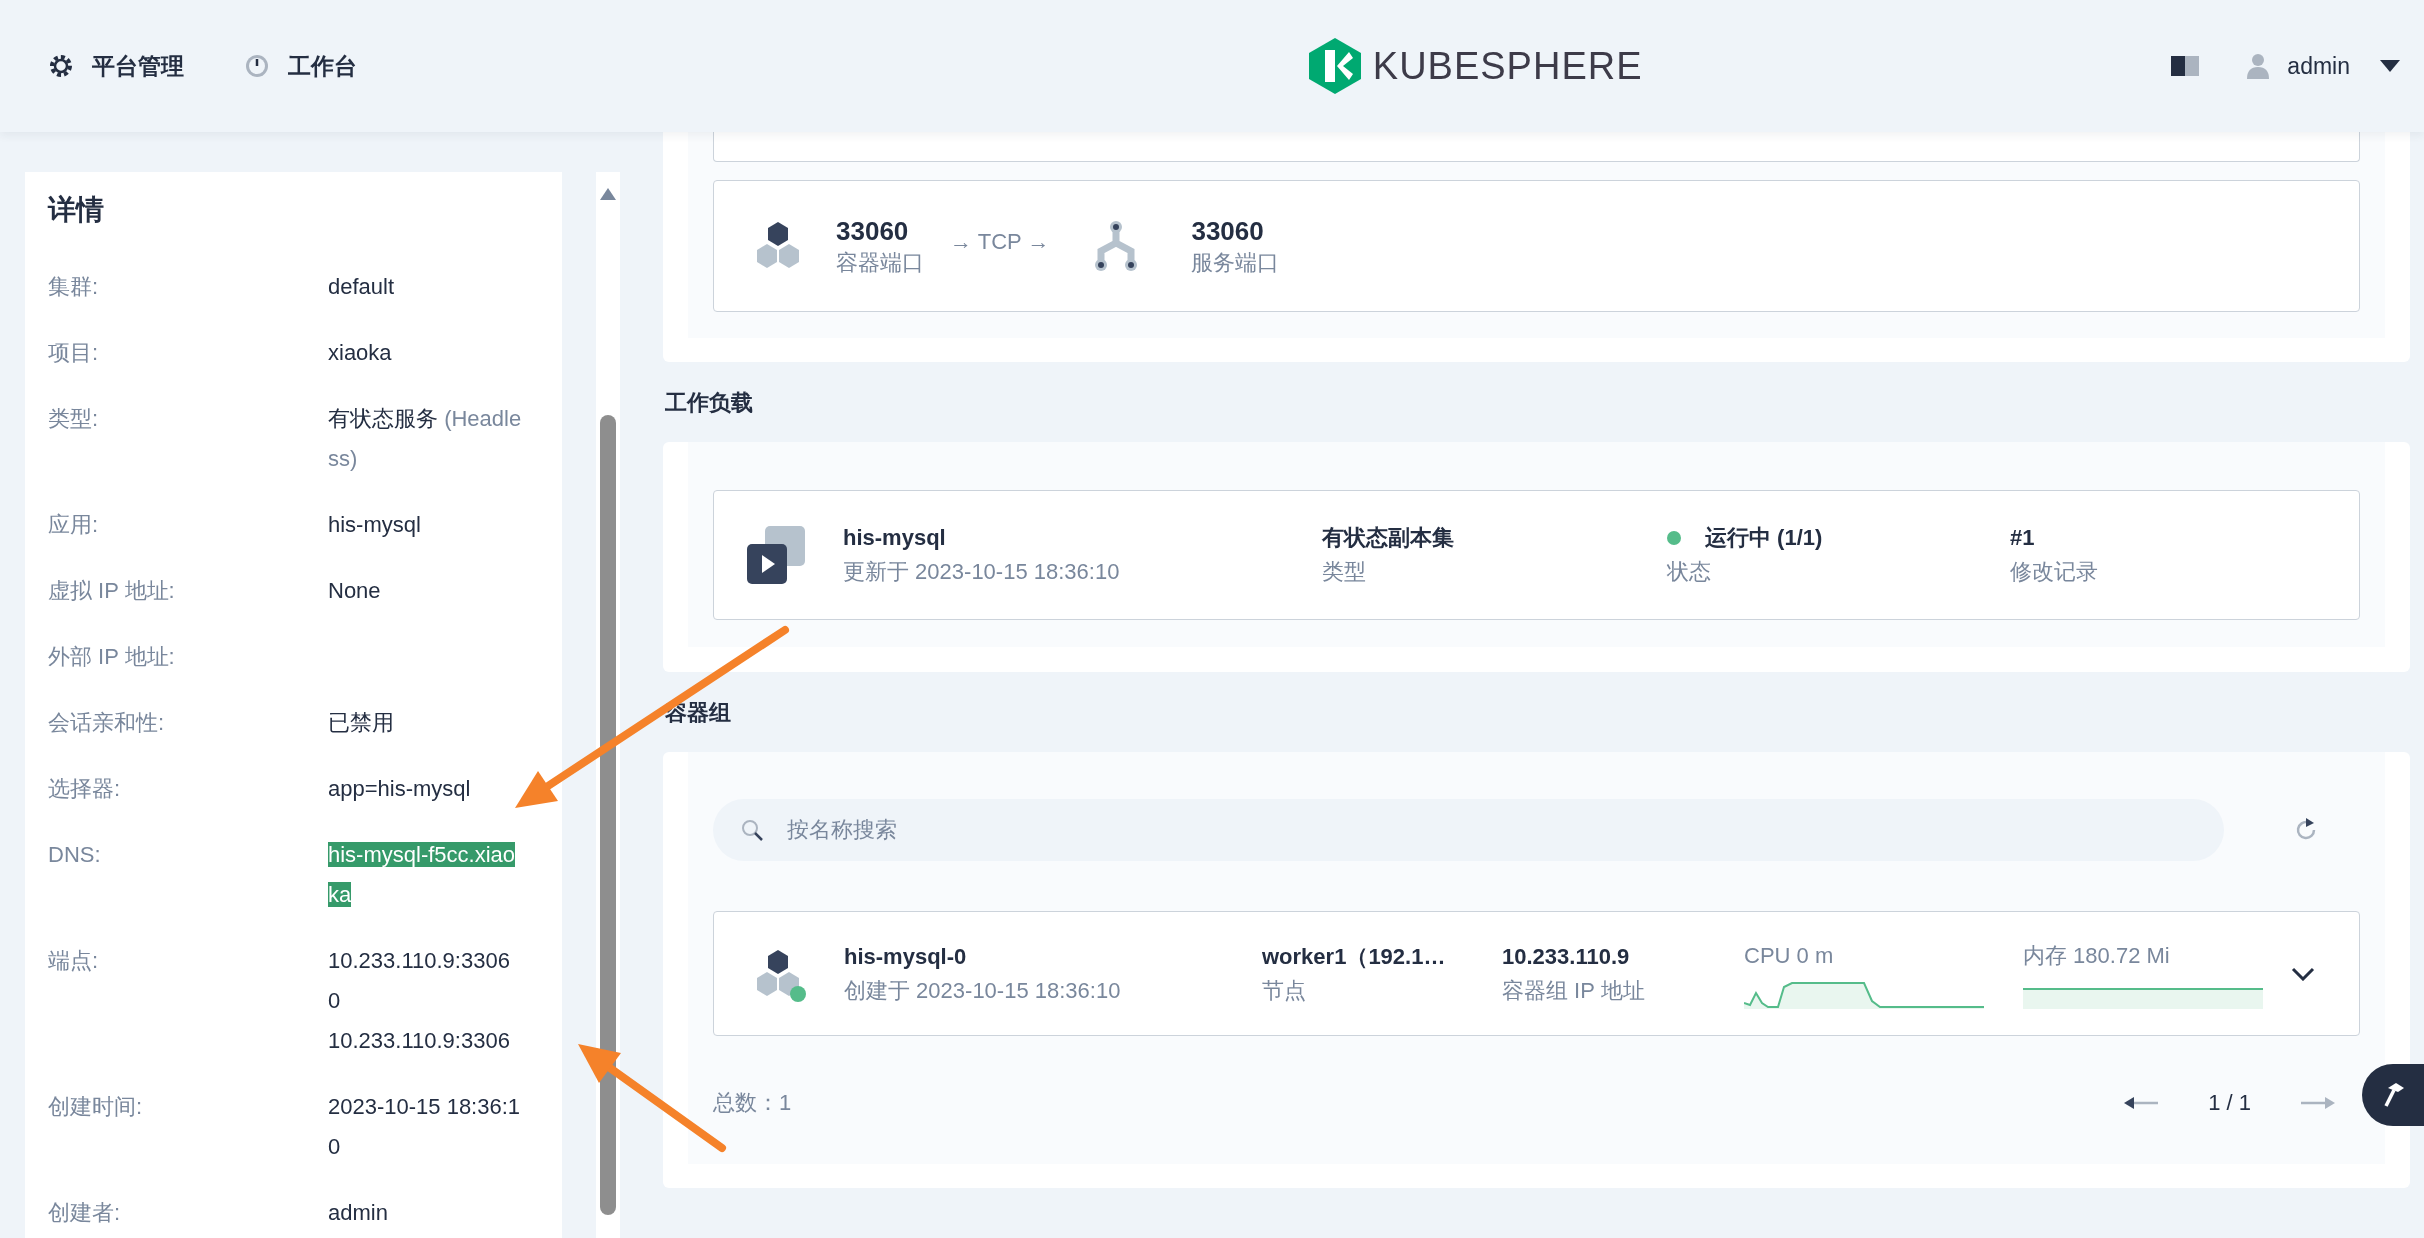 The width and height of the screenshot is (2424, 1238). What do you see at coordinates (74, 287) in the screenshot?
I see `field-label: 集群:` at bounding box center [74, 287].